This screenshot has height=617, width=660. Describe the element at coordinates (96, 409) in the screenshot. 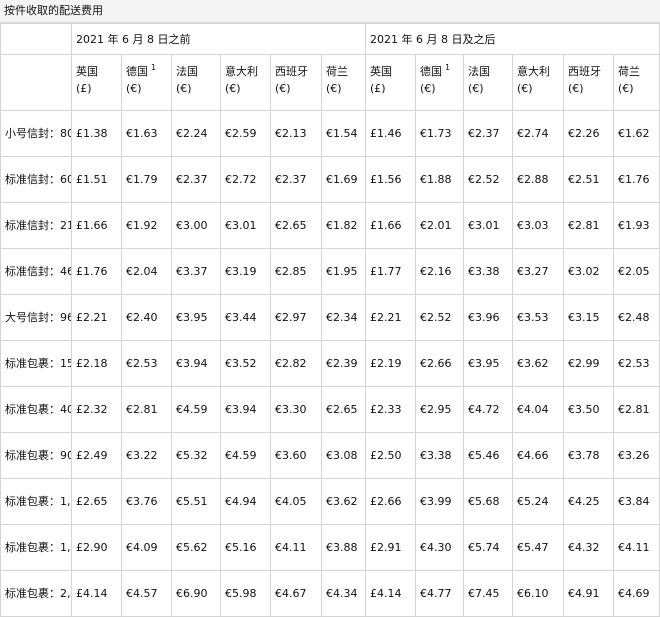

I see `price-cell: £2.32` at that location.